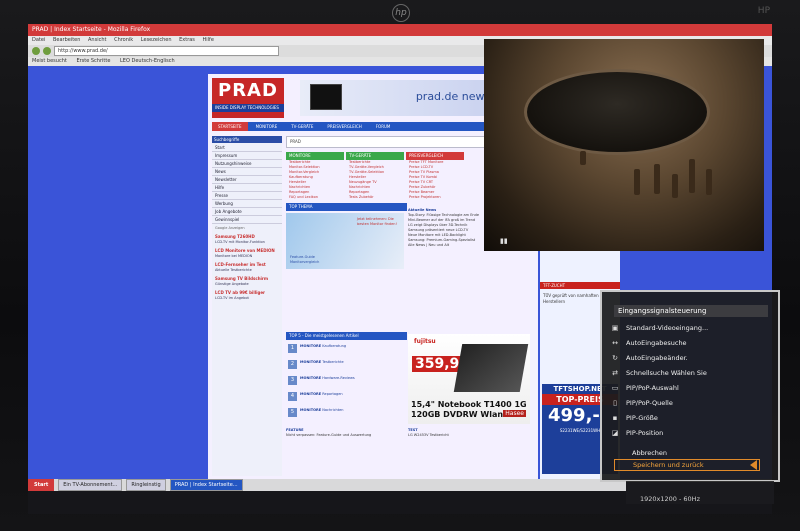 This screenshot has height=531, width=800. What do you see at coordinates (326, 97) in the screenshot?
I see `tv-image` at bounding box center [326, 97].